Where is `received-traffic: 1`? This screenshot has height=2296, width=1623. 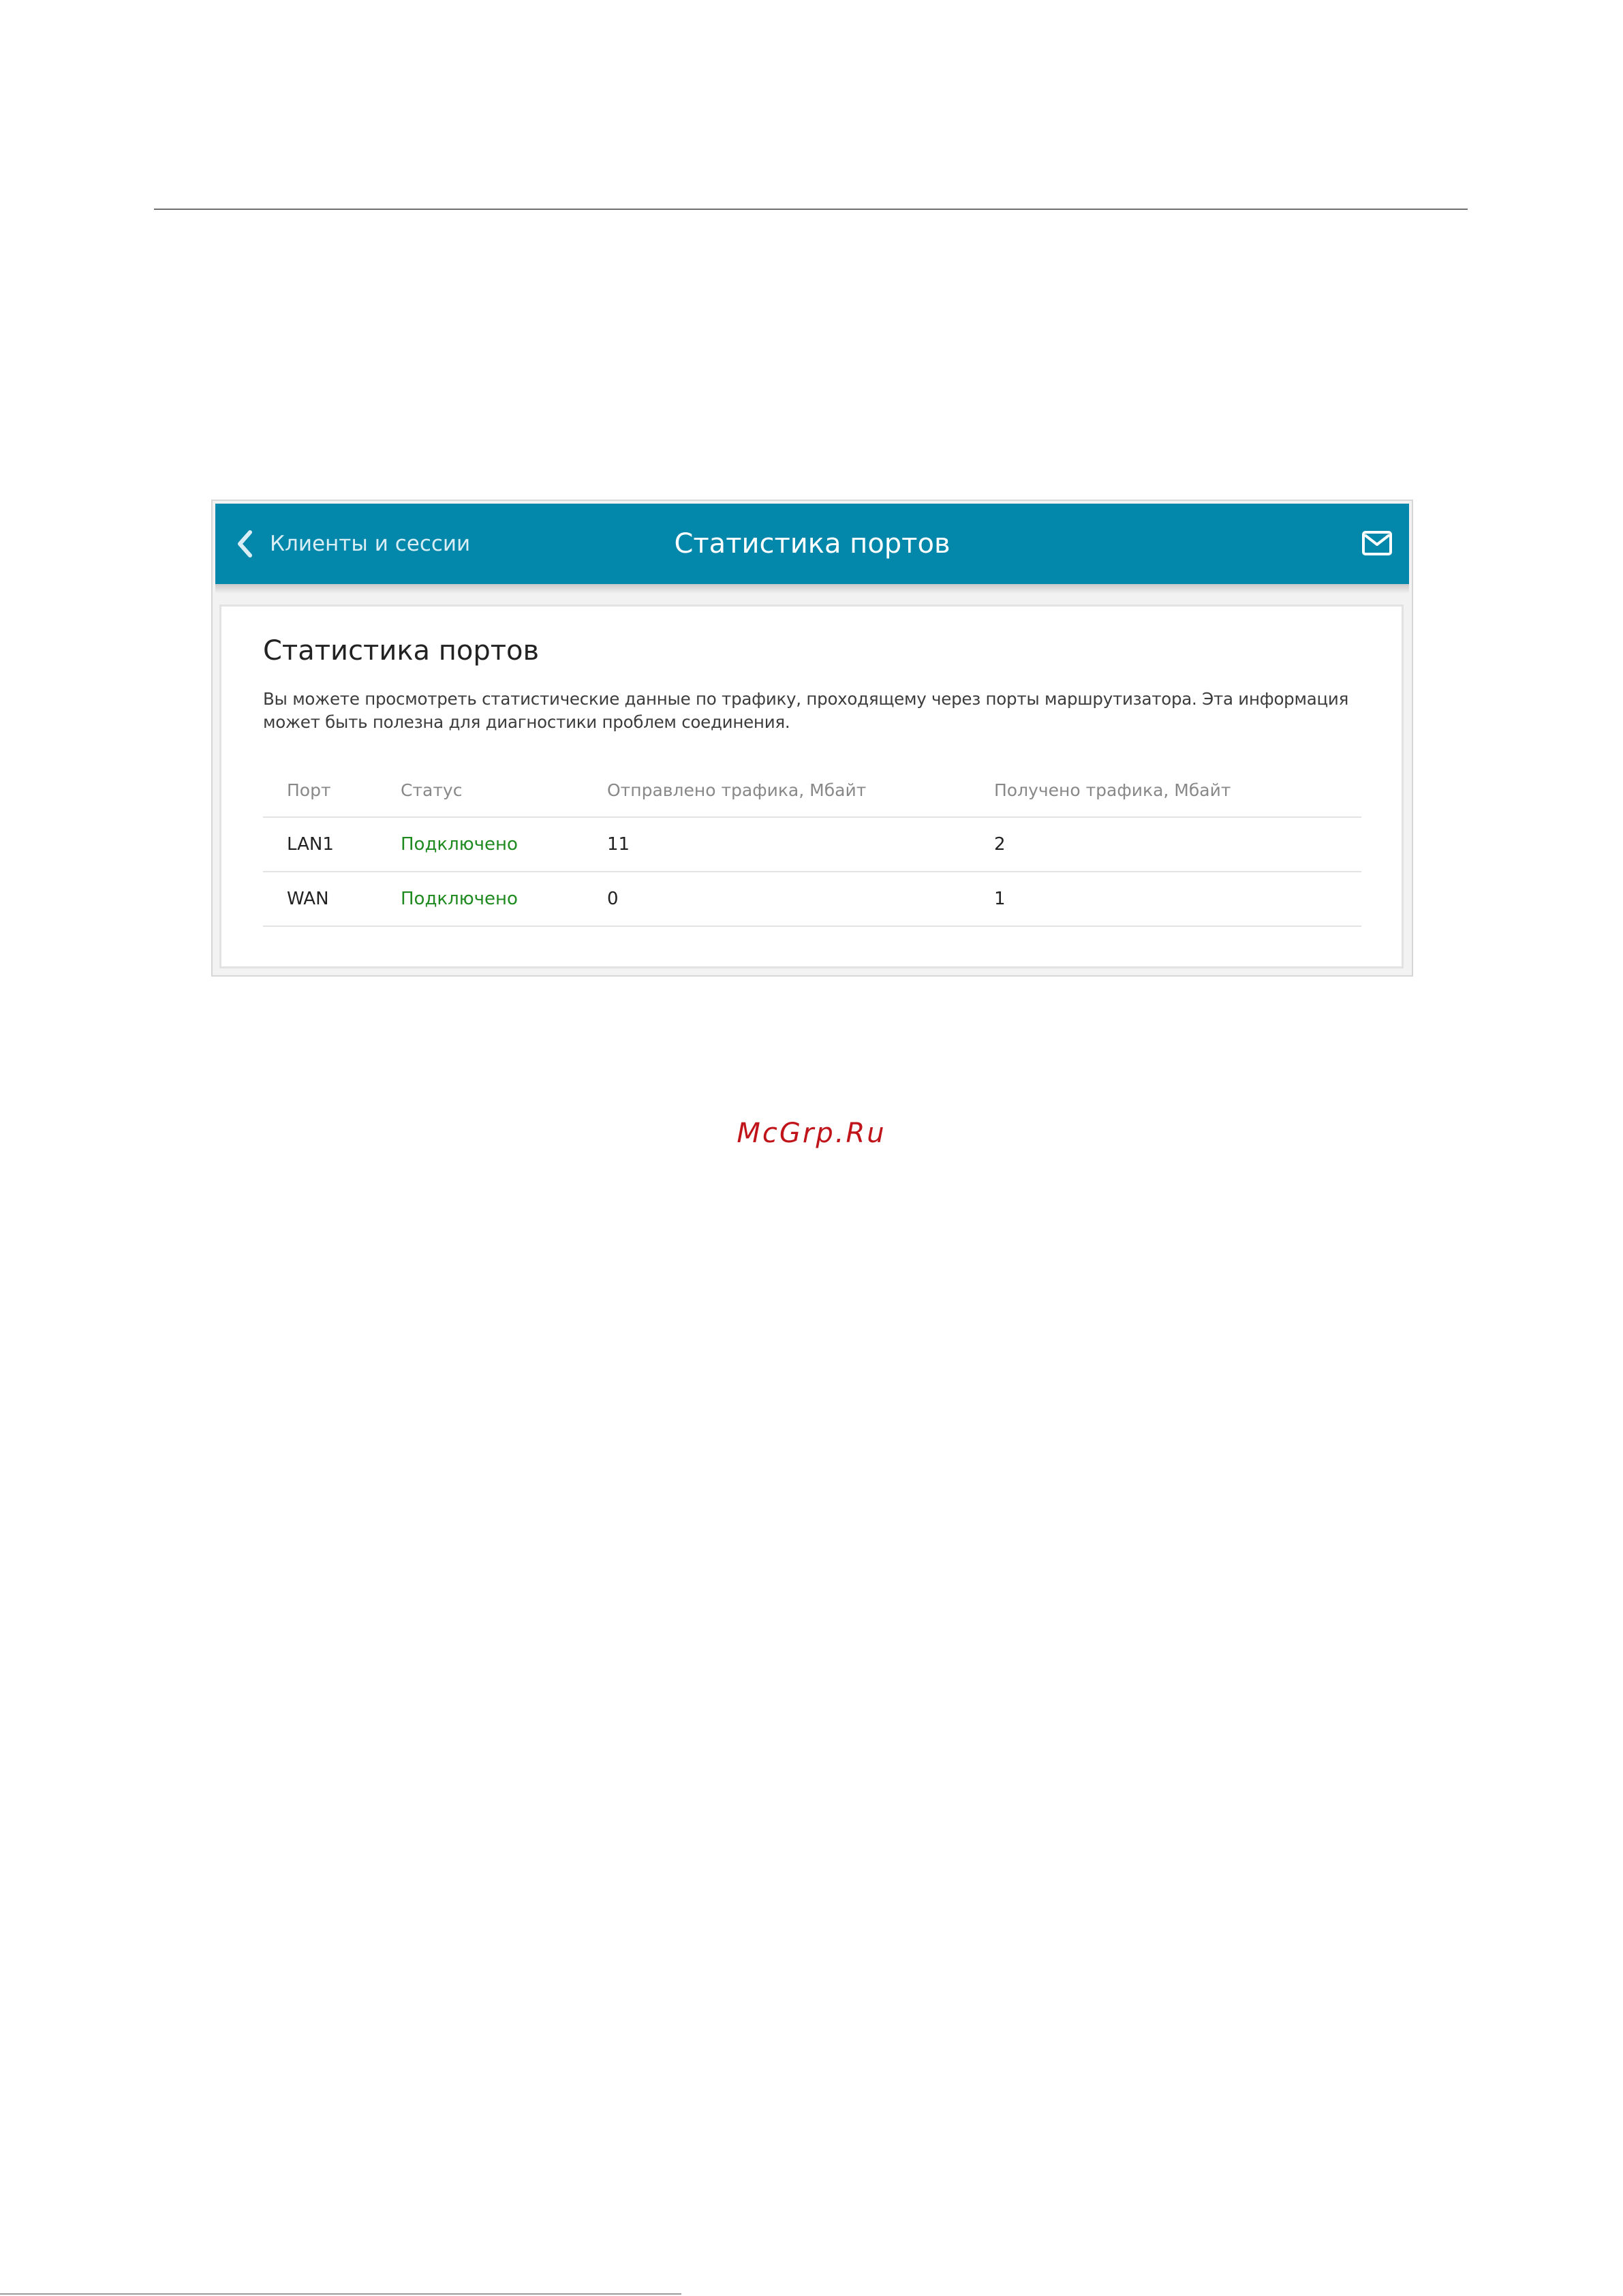
received-traffic: 1 is located at coordinates (1000, 899).